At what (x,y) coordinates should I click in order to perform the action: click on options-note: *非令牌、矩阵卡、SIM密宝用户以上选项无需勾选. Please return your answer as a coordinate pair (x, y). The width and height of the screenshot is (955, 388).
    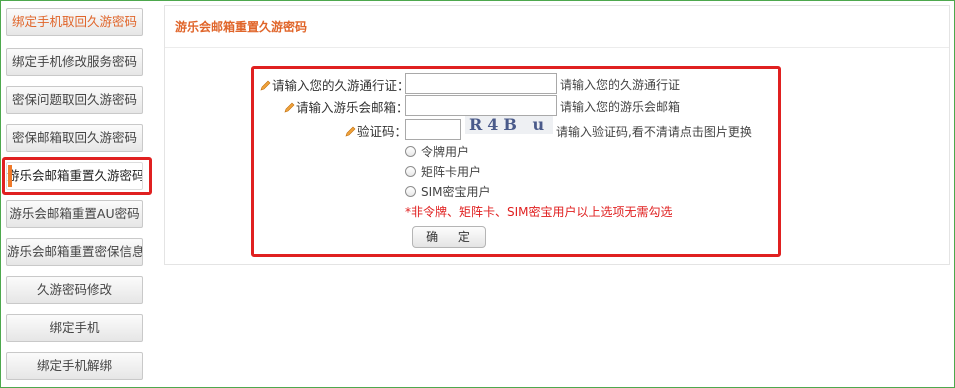
    Looking at the image, I should click on (539, 212).